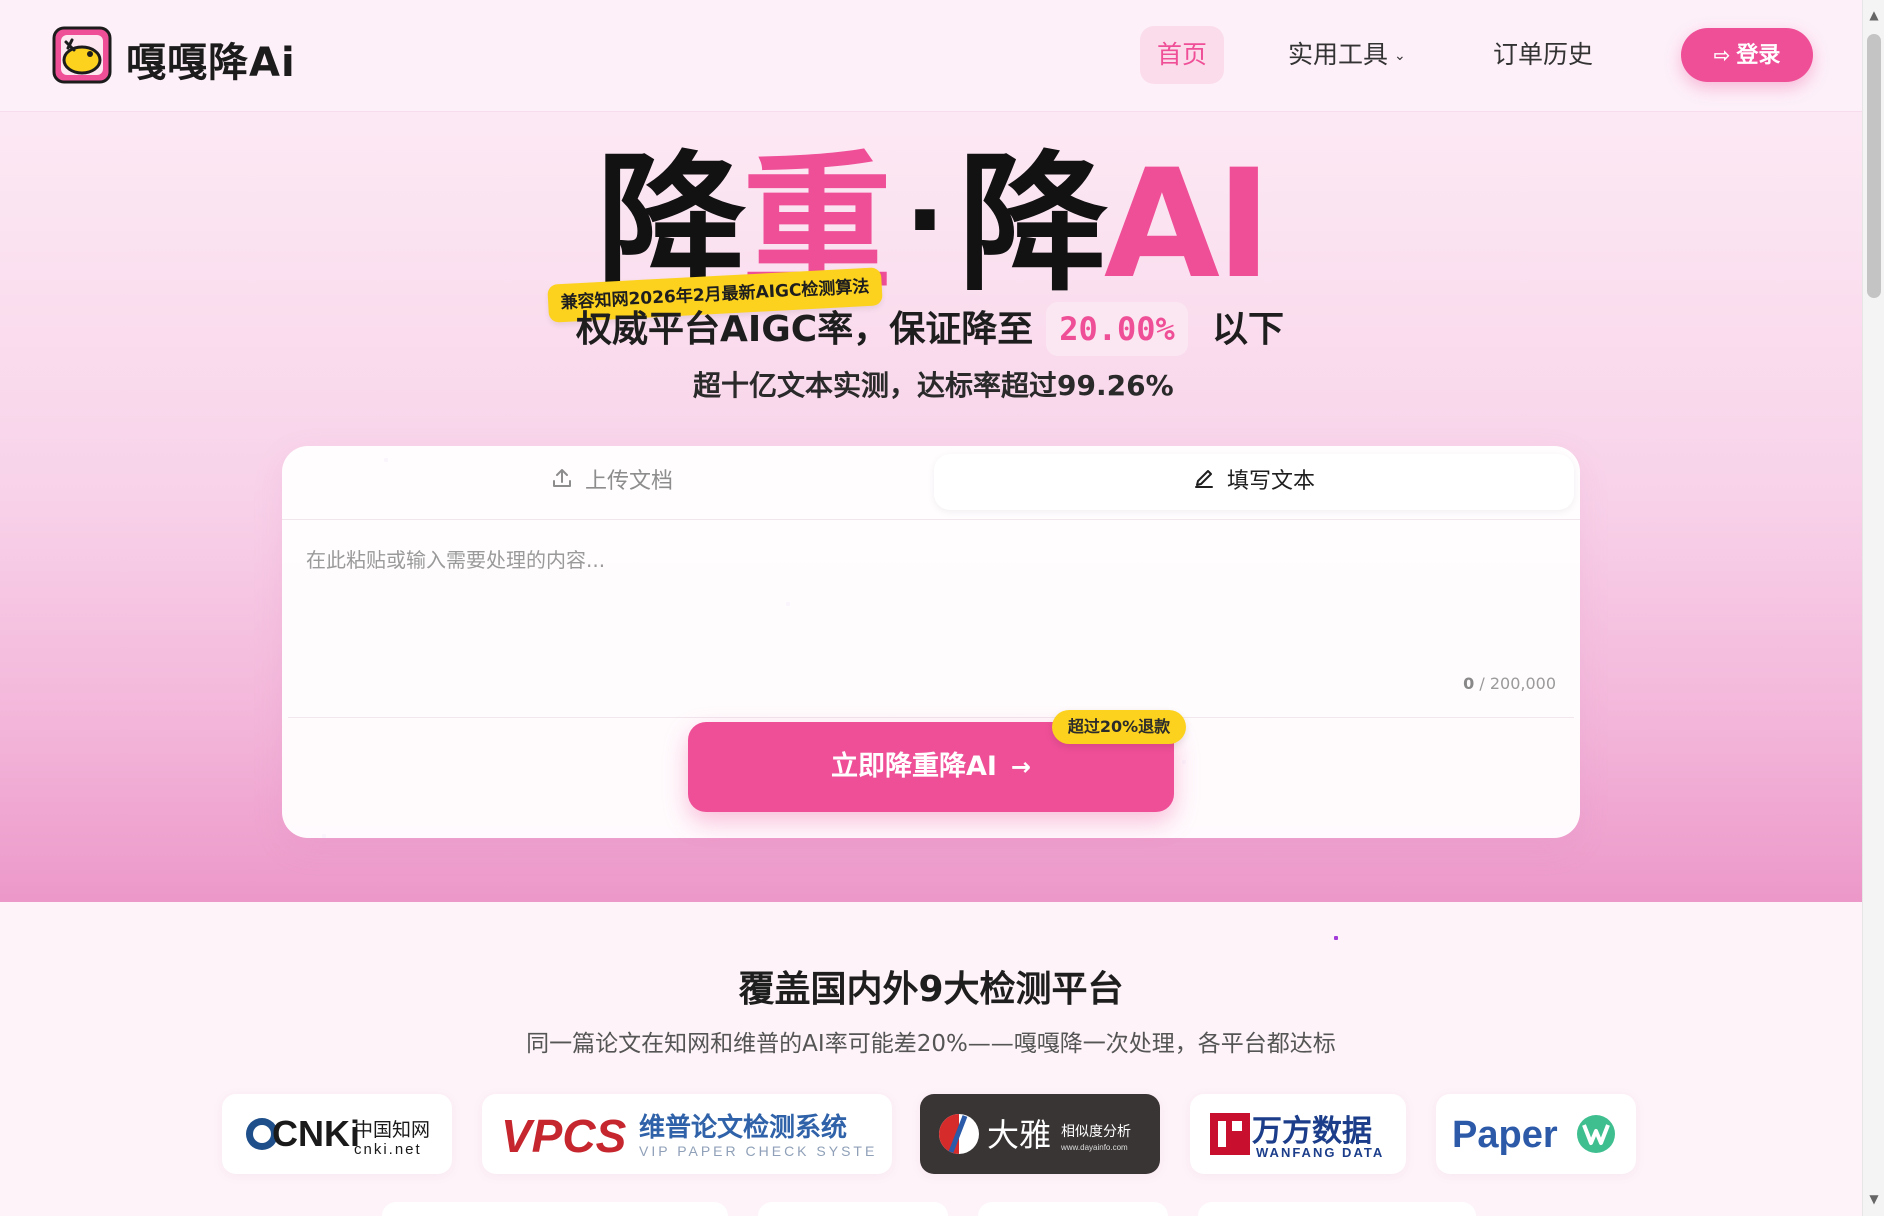 Image resolution: width=1884 pixels, height=1216 pixels. I want to click on vpcs-cn-text: 维普论文检测系统, so click(743, 1127).